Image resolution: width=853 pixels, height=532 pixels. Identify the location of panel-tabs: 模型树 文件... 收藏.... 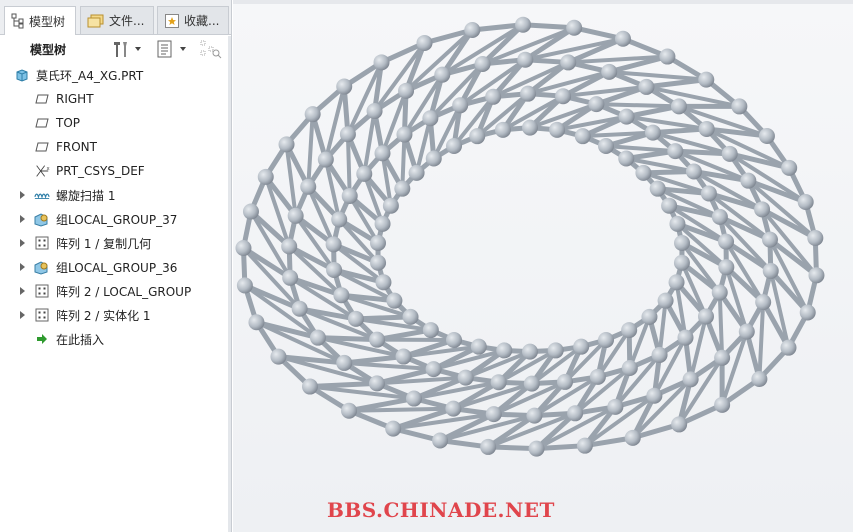
(115, 17).